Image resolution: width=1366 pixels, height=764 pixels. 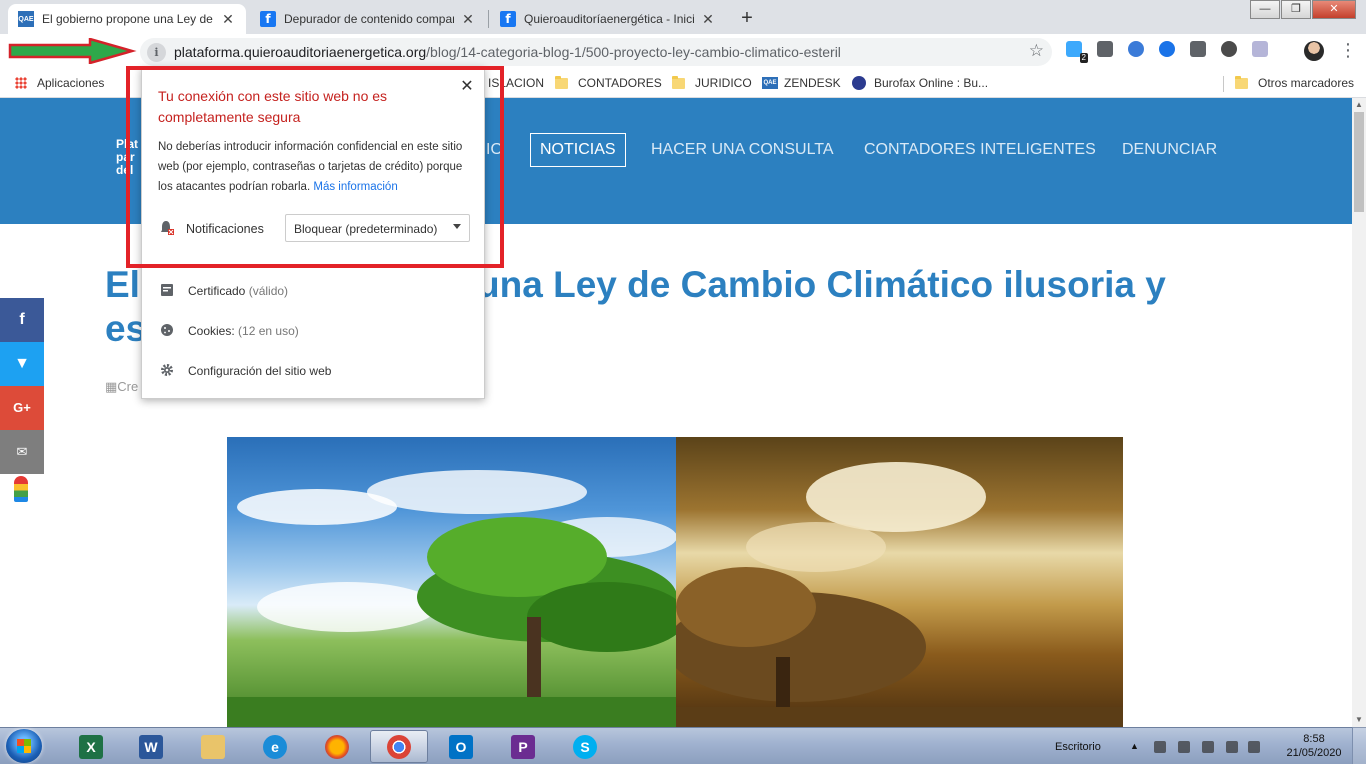 What do you see at coordinates (315, 167) in the screenshot?
I see `red-highlight-annotation` at bounding box center [315, 167].